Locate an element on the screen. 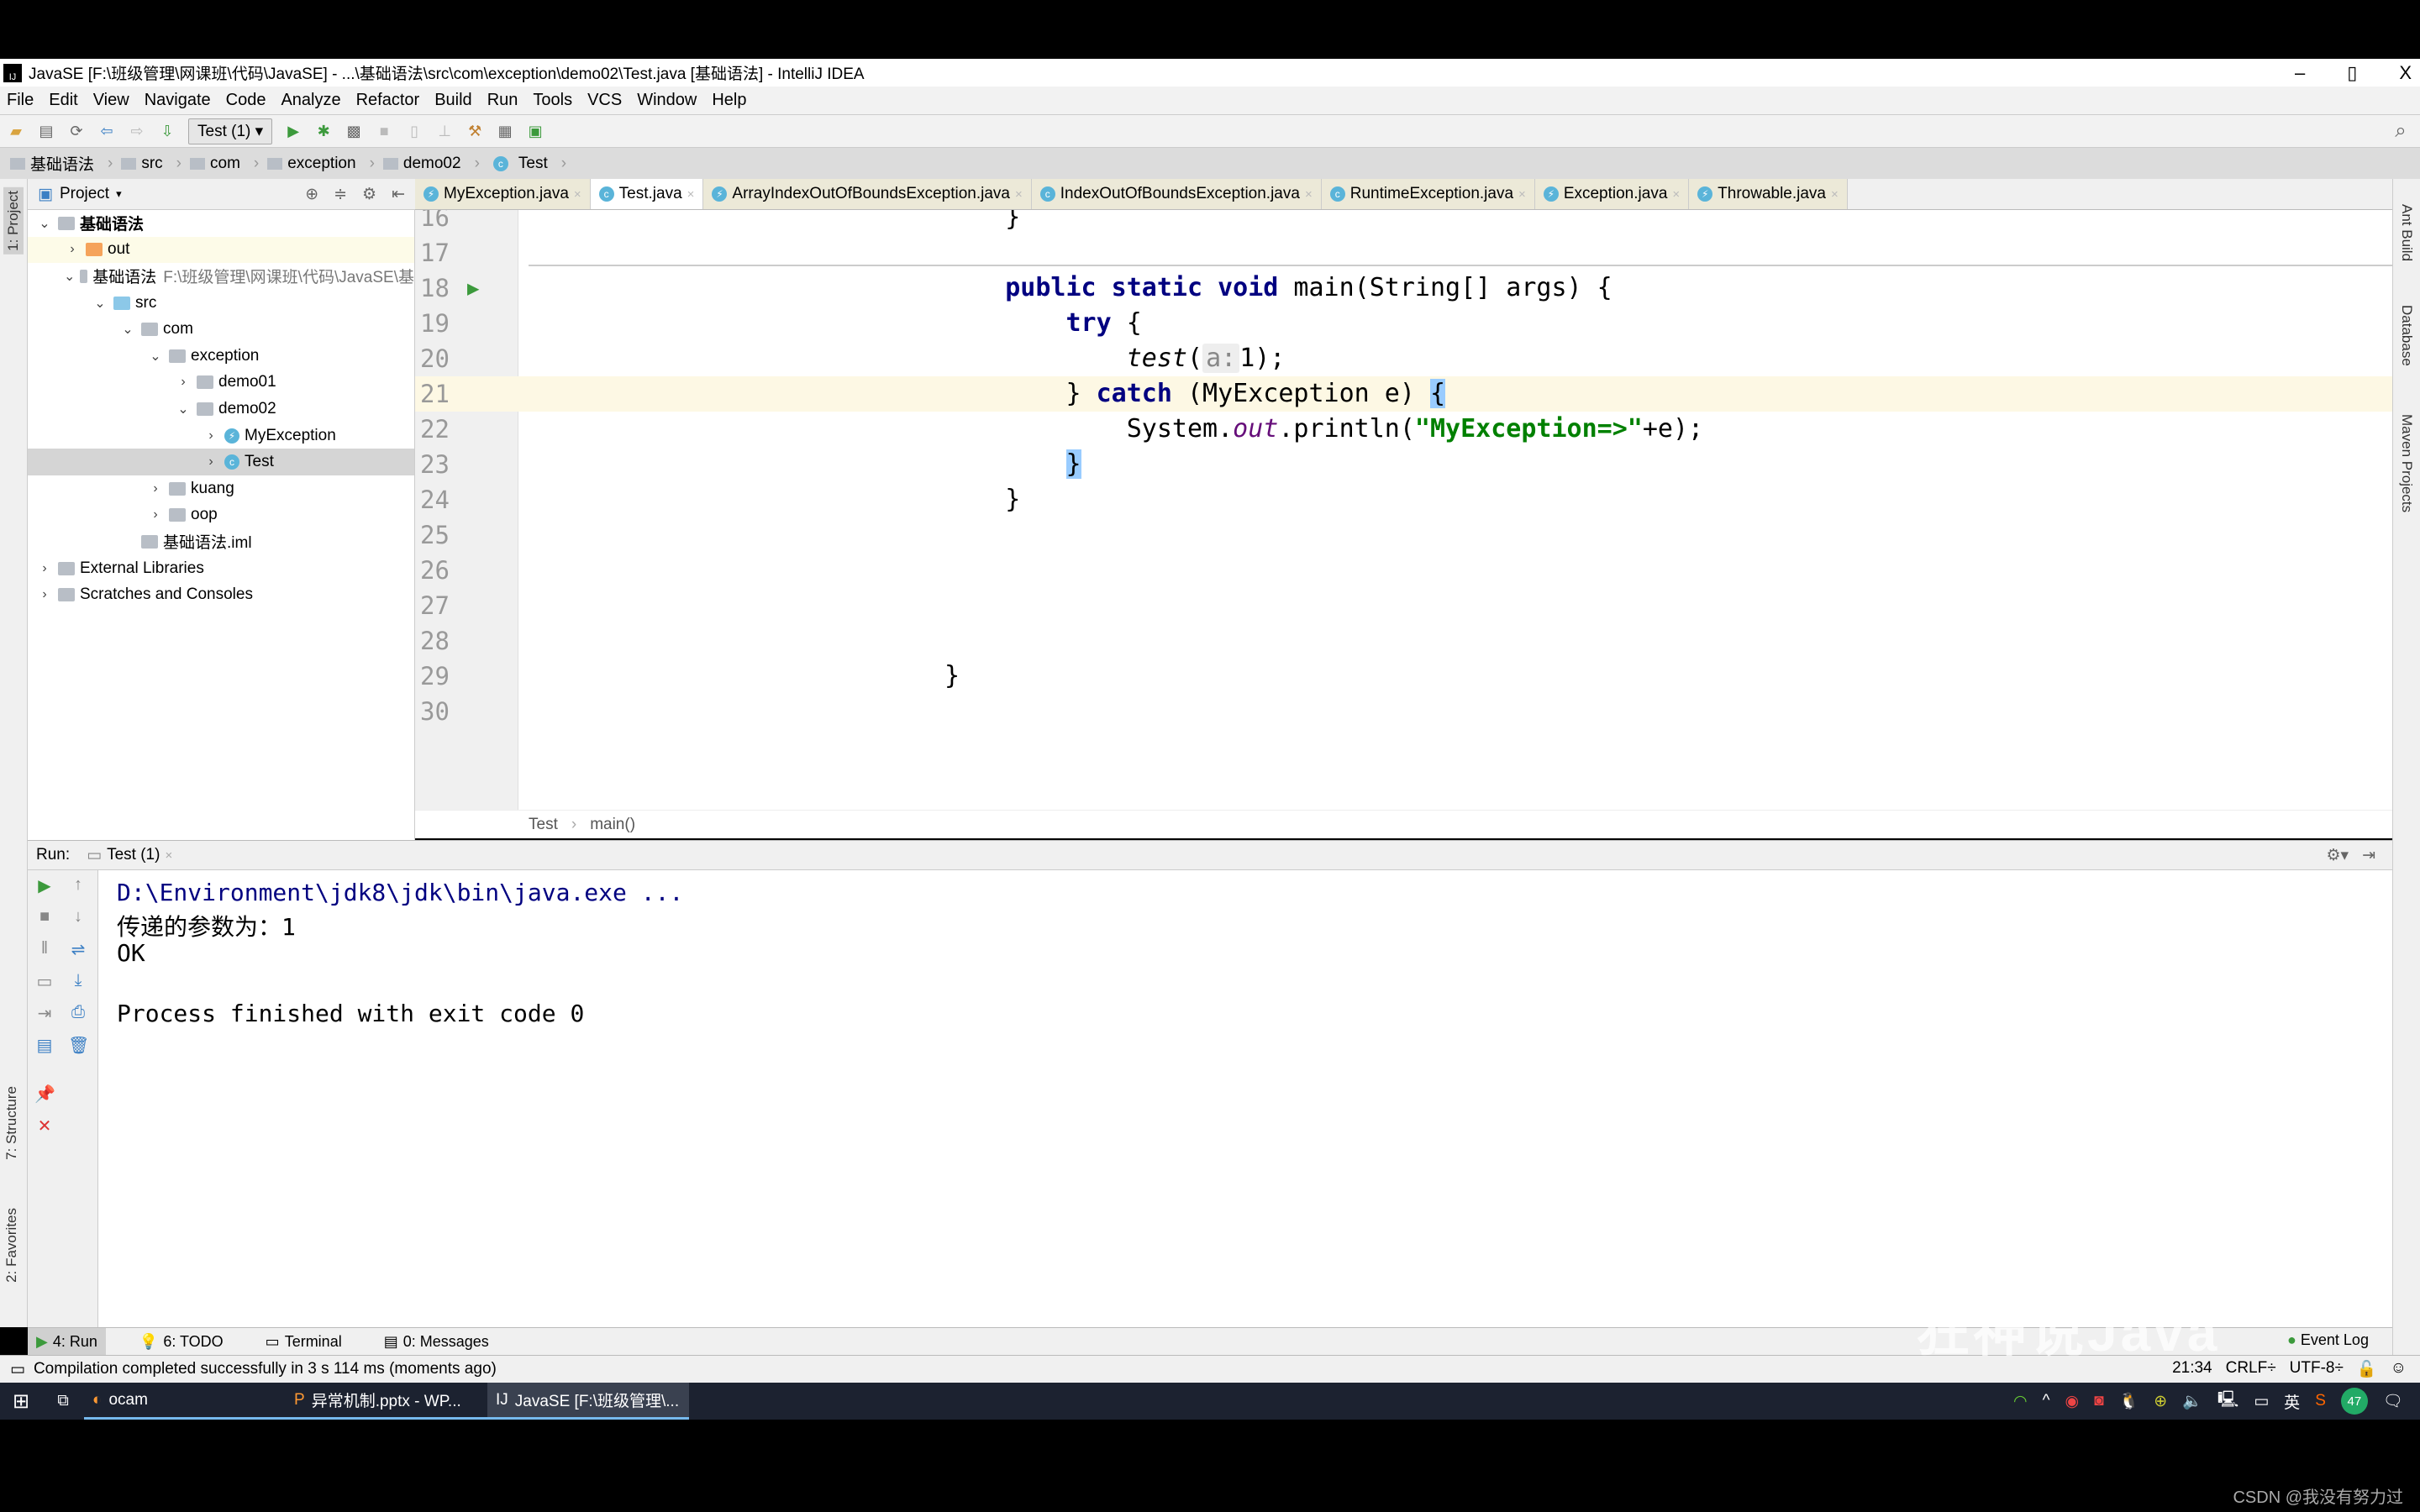 This screenshot has width=2420, height=1512. editor-tab: ⚡ ArrayIndexOutOfBoundsException.java × is located at coordinates (868, 194).